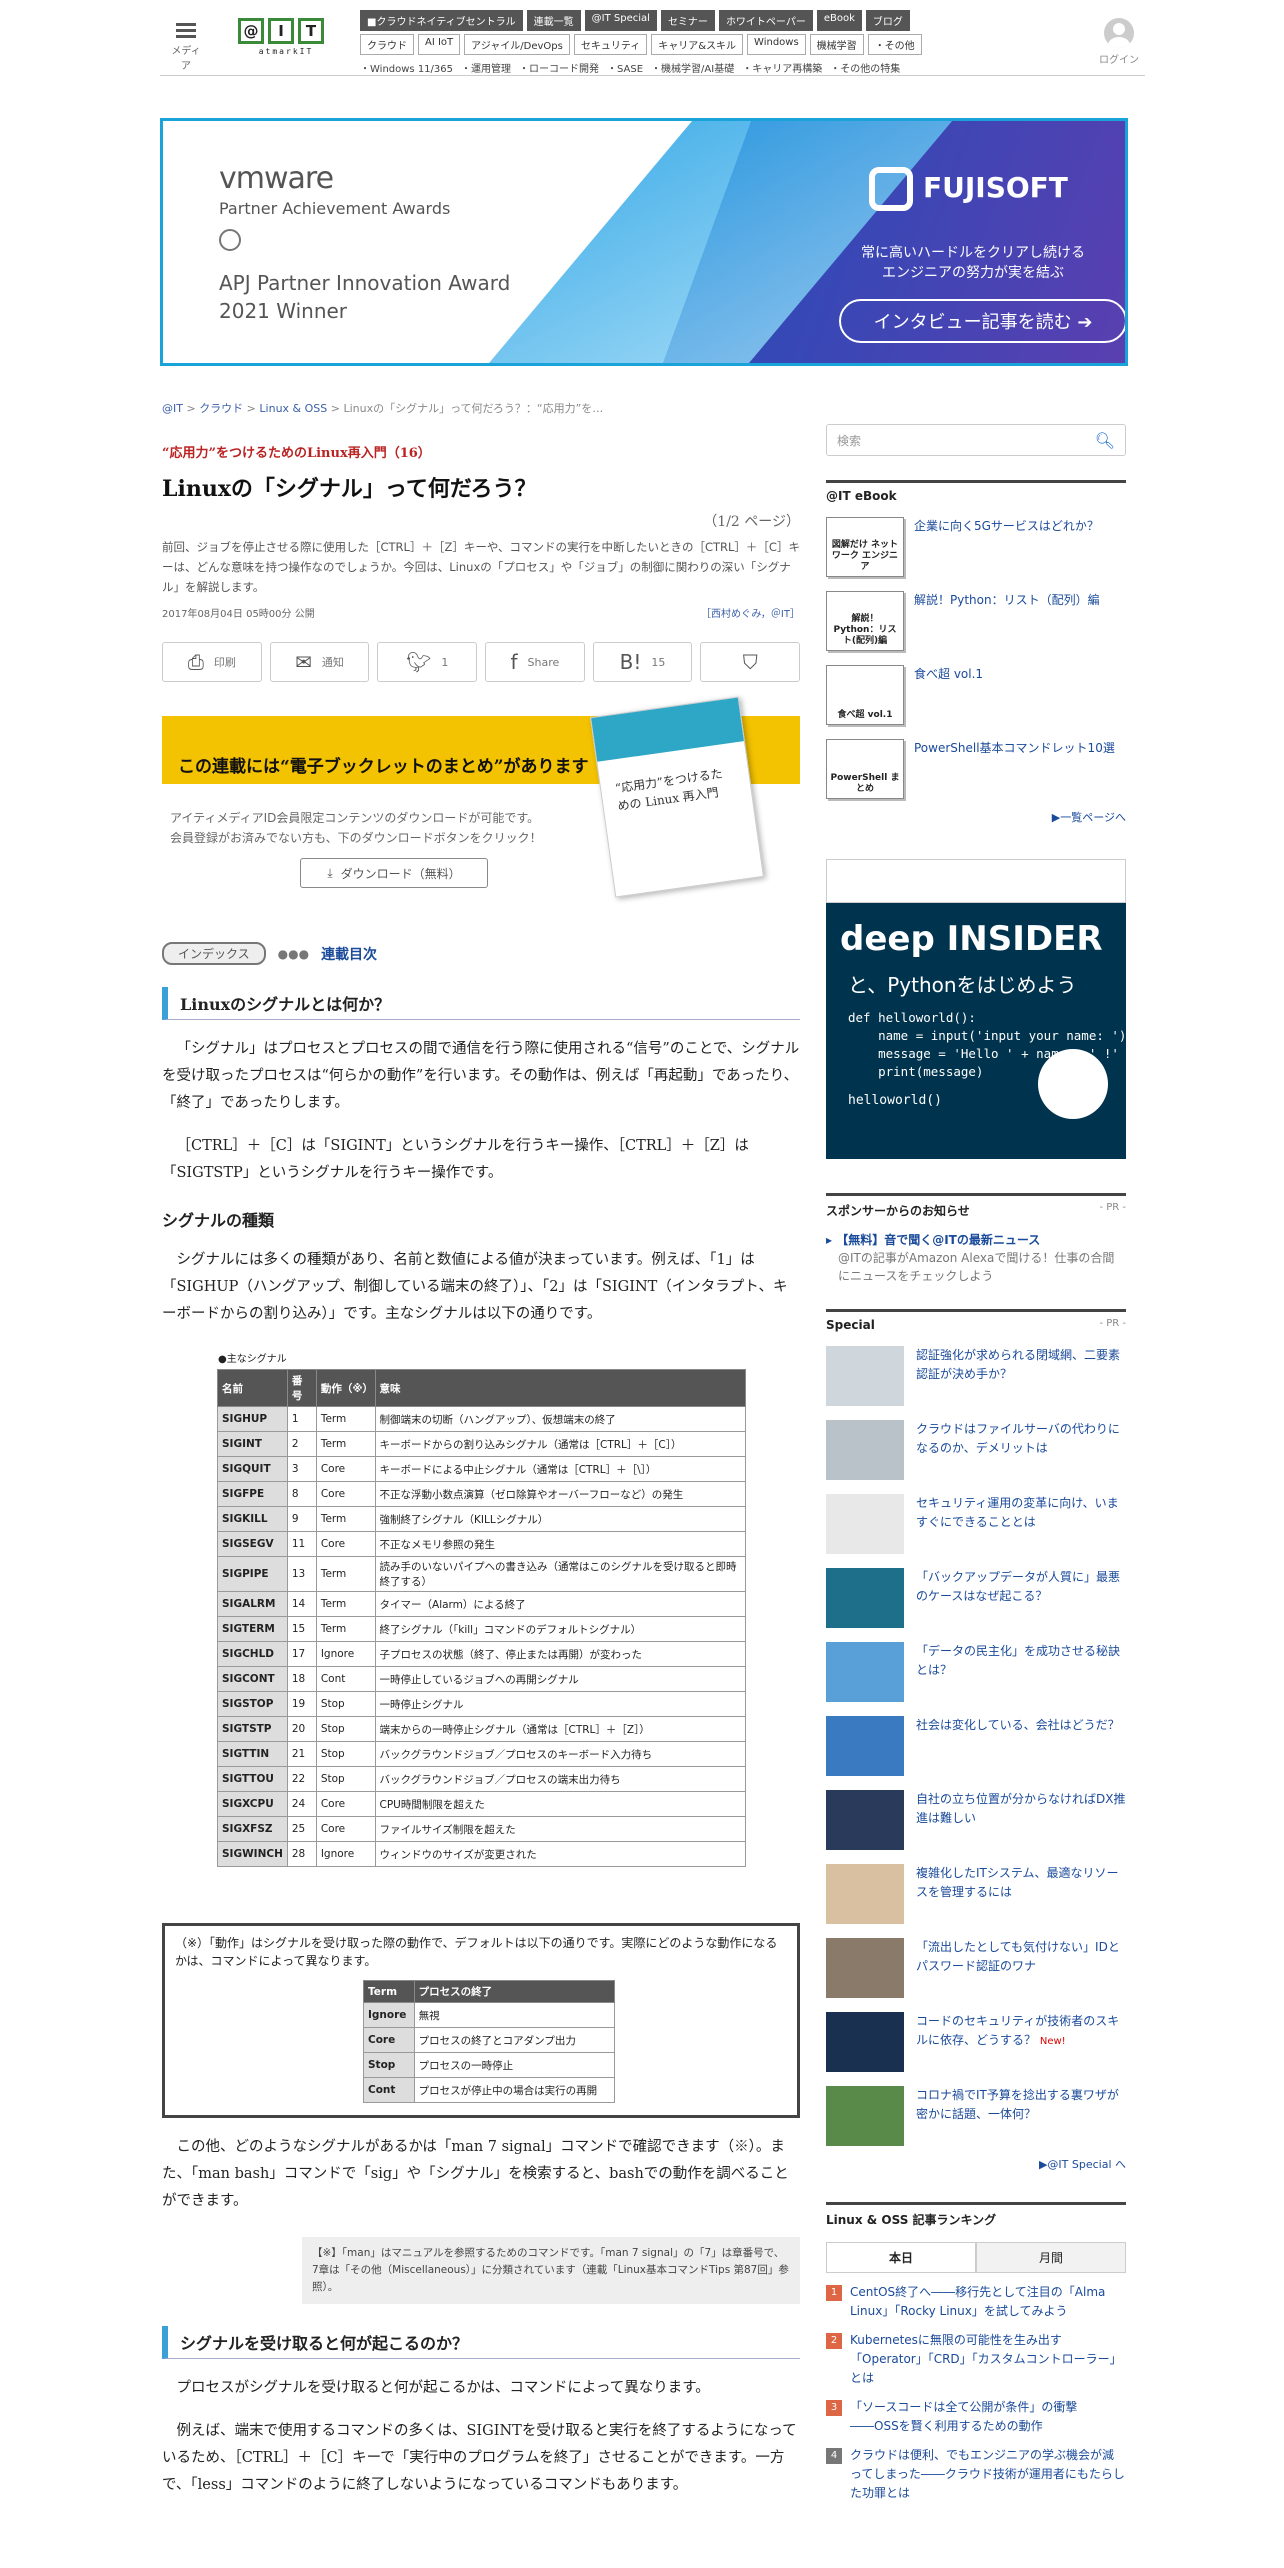 The height and width of the screenshot is (2568, 1284). Describe the element at coordinates (559, 67) in the screenshot. I see `nav-tertiary-item: ・ローコード開発` at that location.